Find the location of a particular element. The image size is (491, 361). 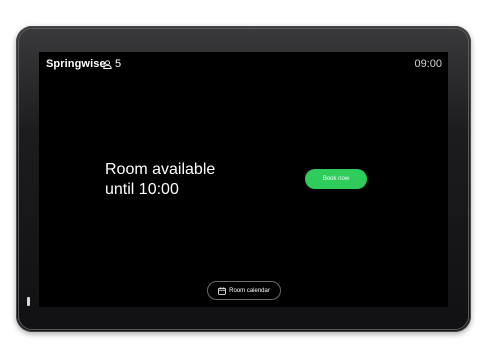

book-now-button: Book now is located at coordinates (336, 179).